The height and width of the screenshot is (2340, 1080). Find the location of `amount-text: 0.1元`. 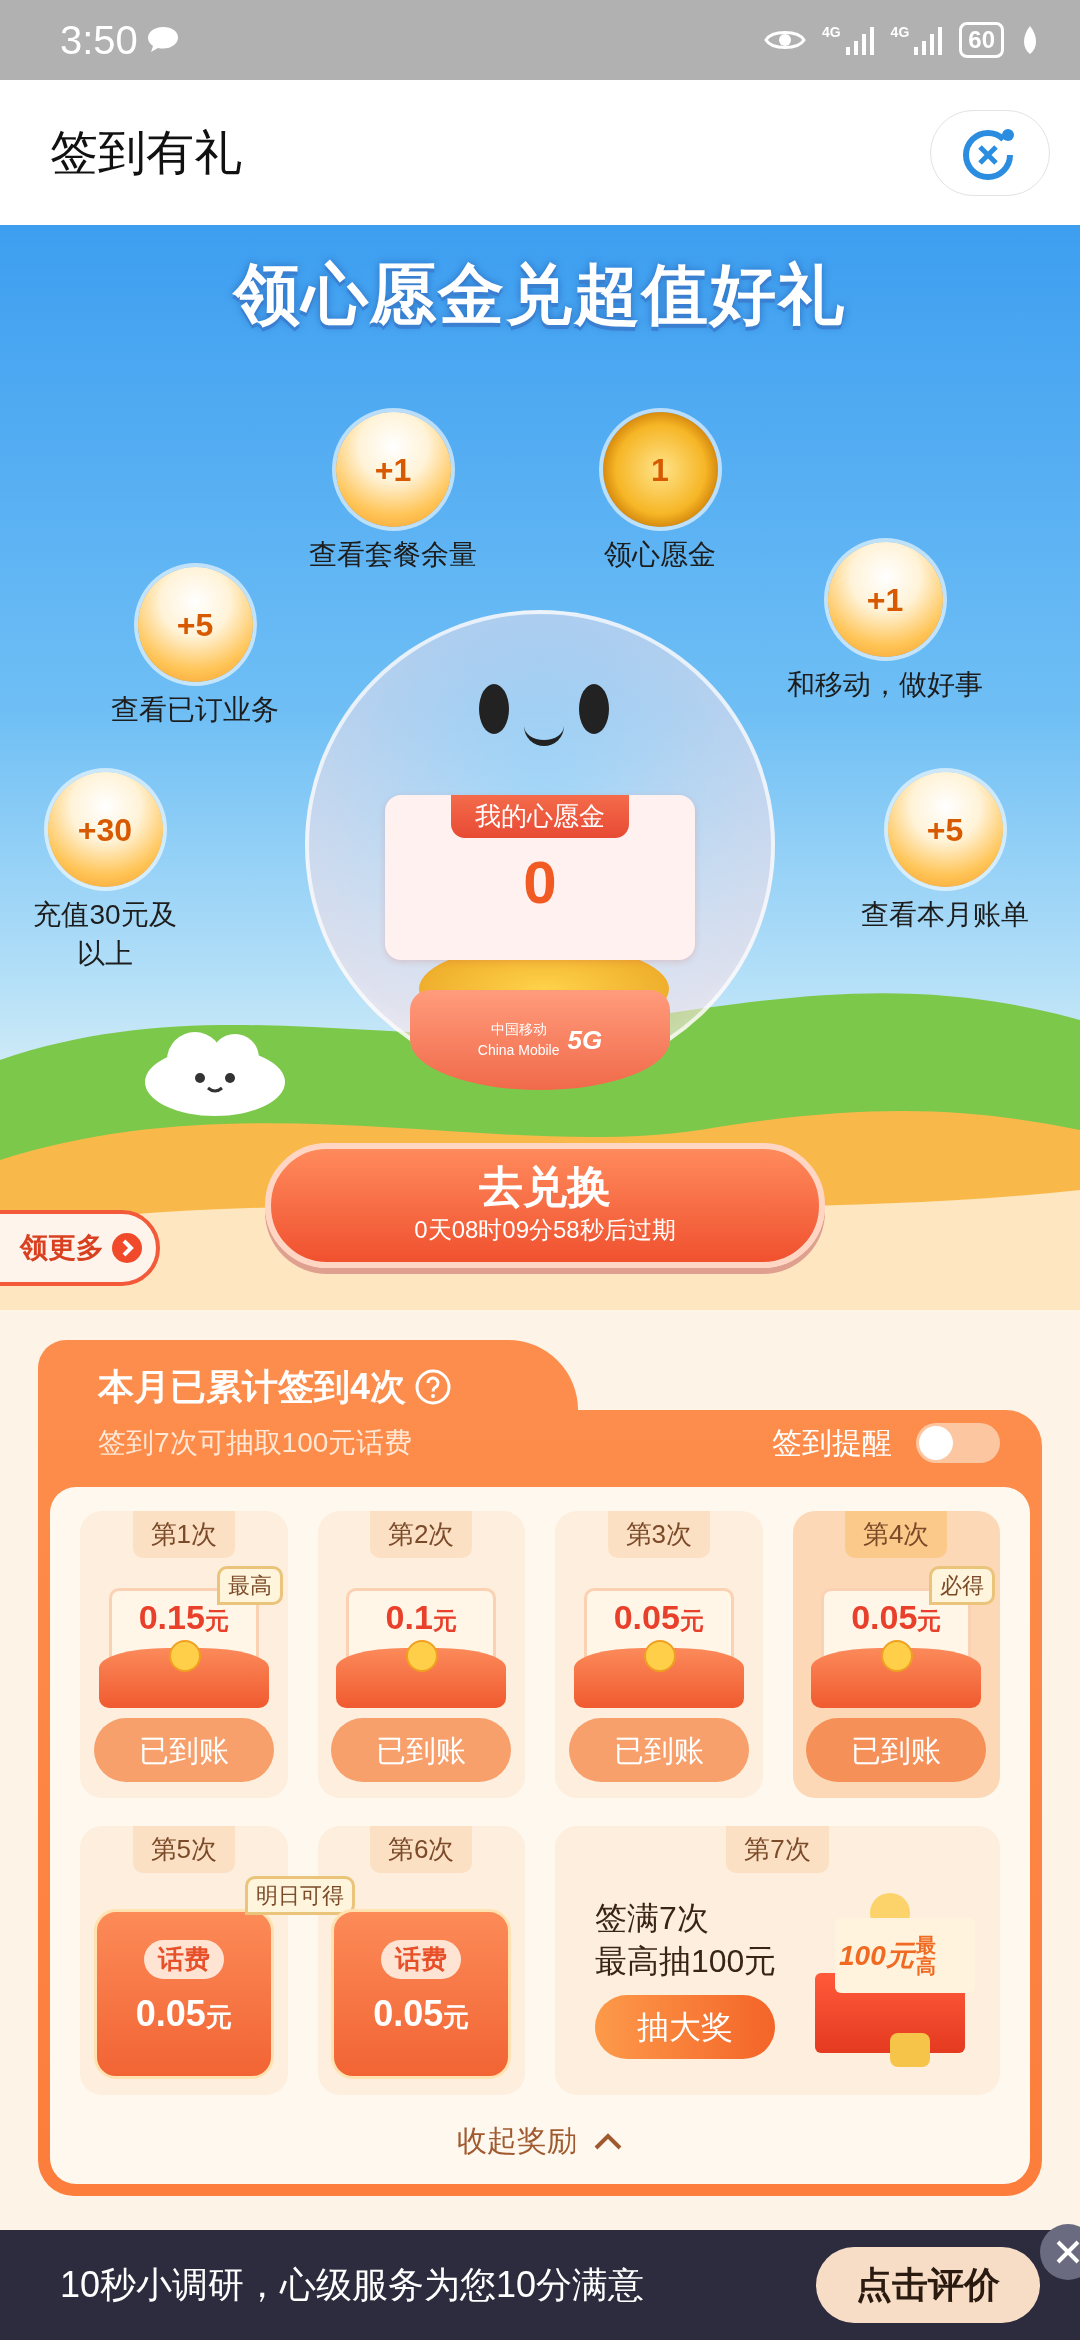

amount-text: 0.1元 is located at coordinates (421, 1618).